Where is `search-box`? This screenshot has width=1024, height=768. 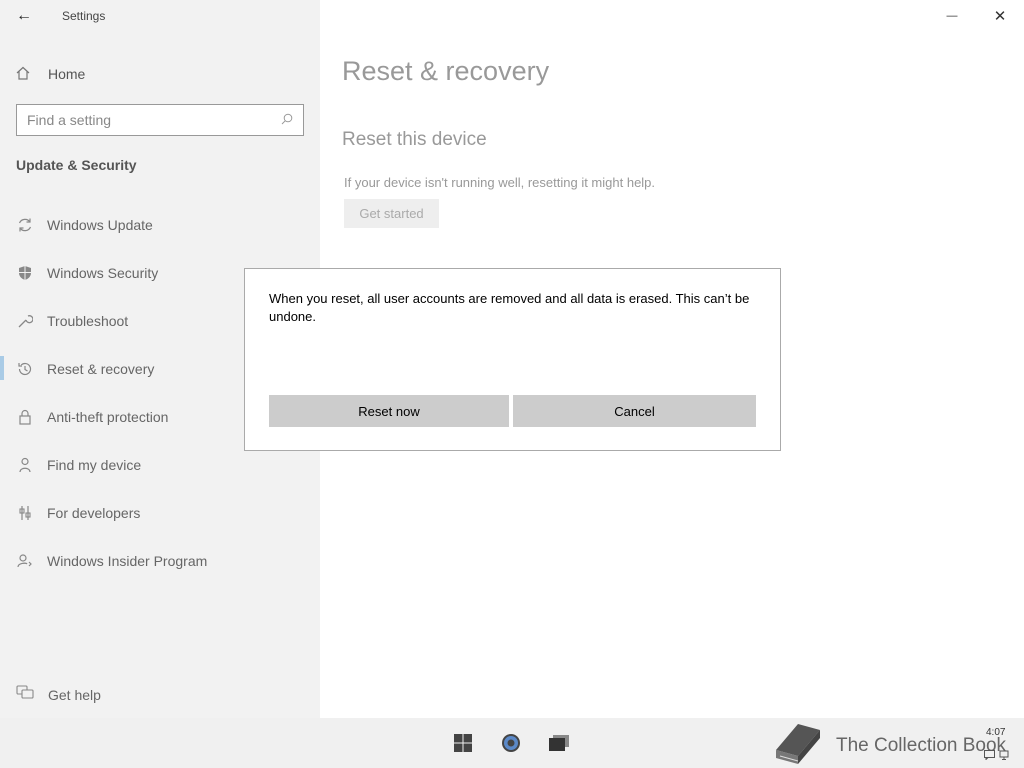 search-box is located at coordinates (160, 120).